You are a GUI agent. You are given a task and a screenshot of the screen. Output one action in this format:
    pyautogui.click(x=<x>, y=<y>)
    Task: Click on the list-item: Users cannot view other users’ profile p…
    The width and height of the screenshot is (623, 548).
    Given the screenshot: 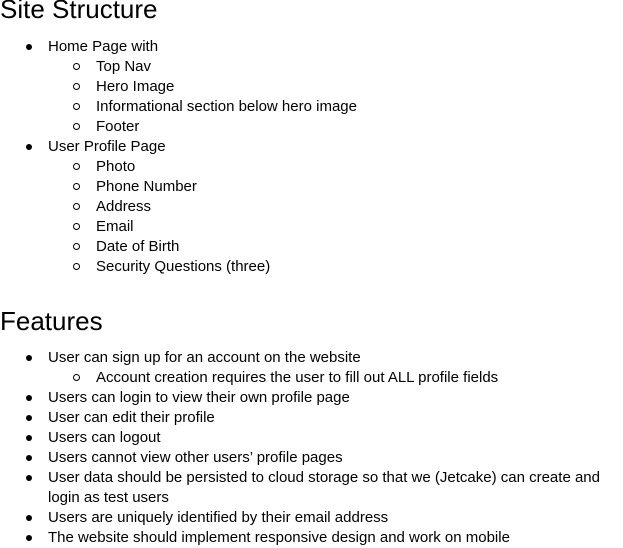 What is the action you would take?
    pyautogui.click(x=311, y=458)
    